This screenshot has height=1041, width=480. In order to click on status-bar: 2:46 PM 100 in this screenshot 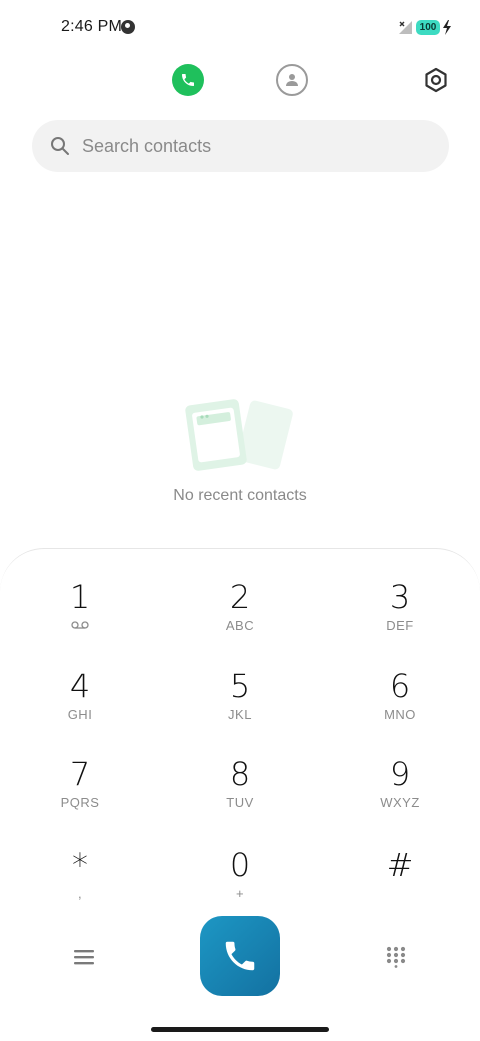, I will do `click(240, 28)`.